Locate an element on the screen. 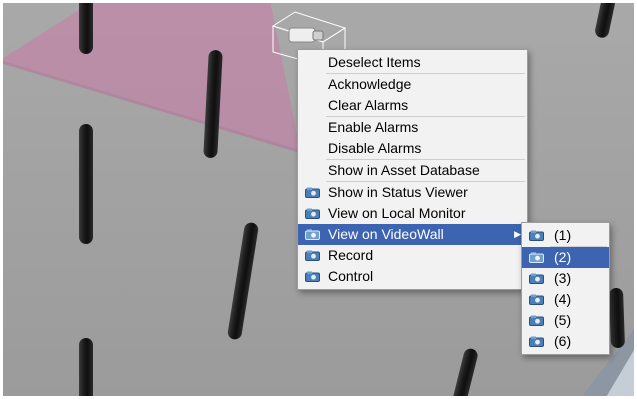  menu-item-clear-alarms: Clear Alarms is located at coordinates (412, 105).